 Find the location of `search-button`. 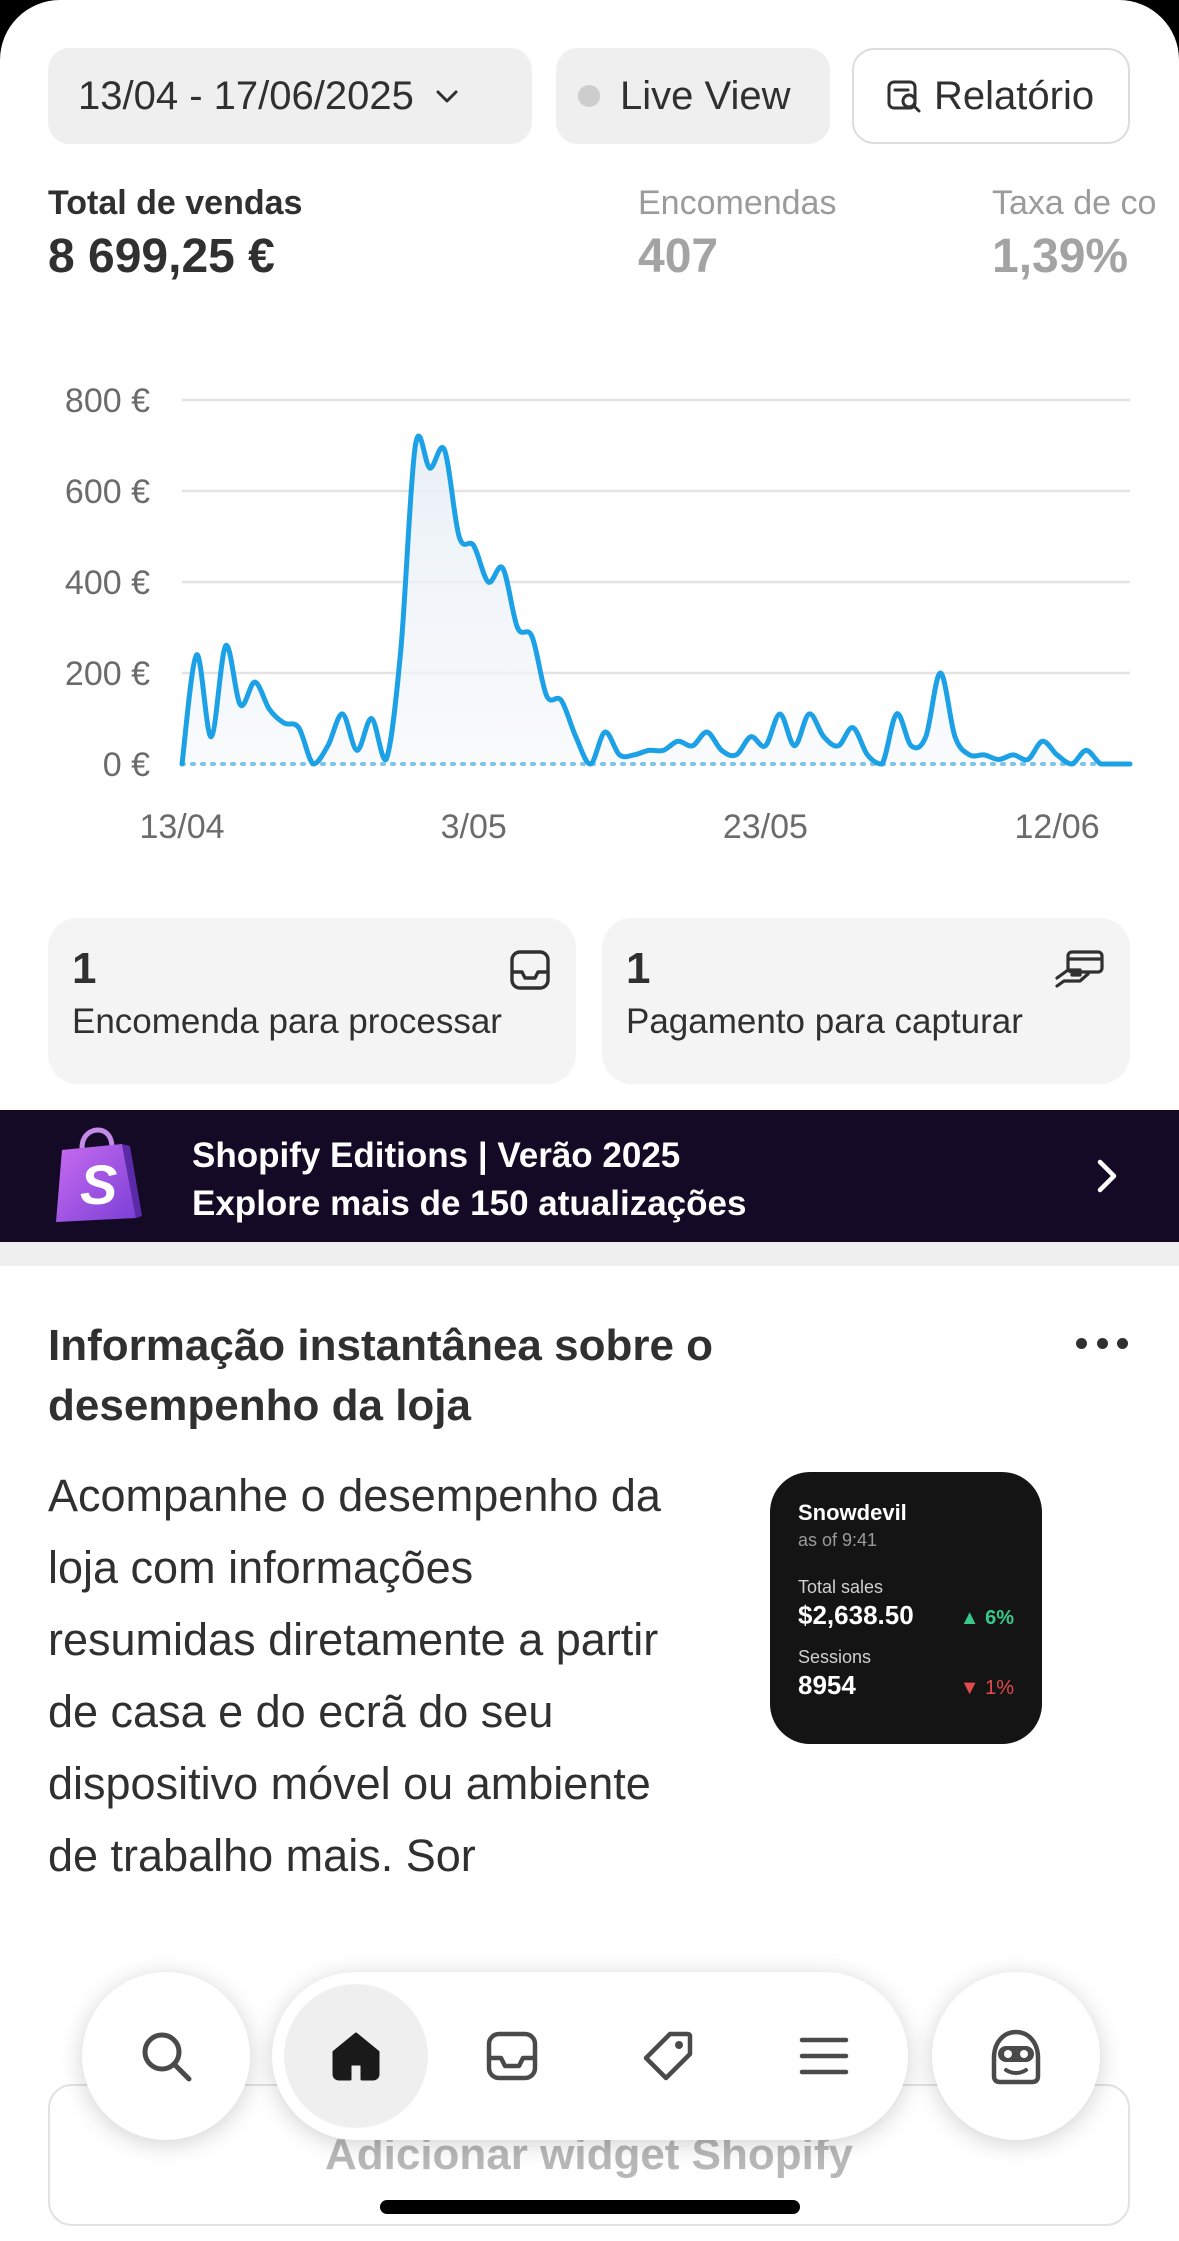

search-button is located at coordinates (166, 2056).